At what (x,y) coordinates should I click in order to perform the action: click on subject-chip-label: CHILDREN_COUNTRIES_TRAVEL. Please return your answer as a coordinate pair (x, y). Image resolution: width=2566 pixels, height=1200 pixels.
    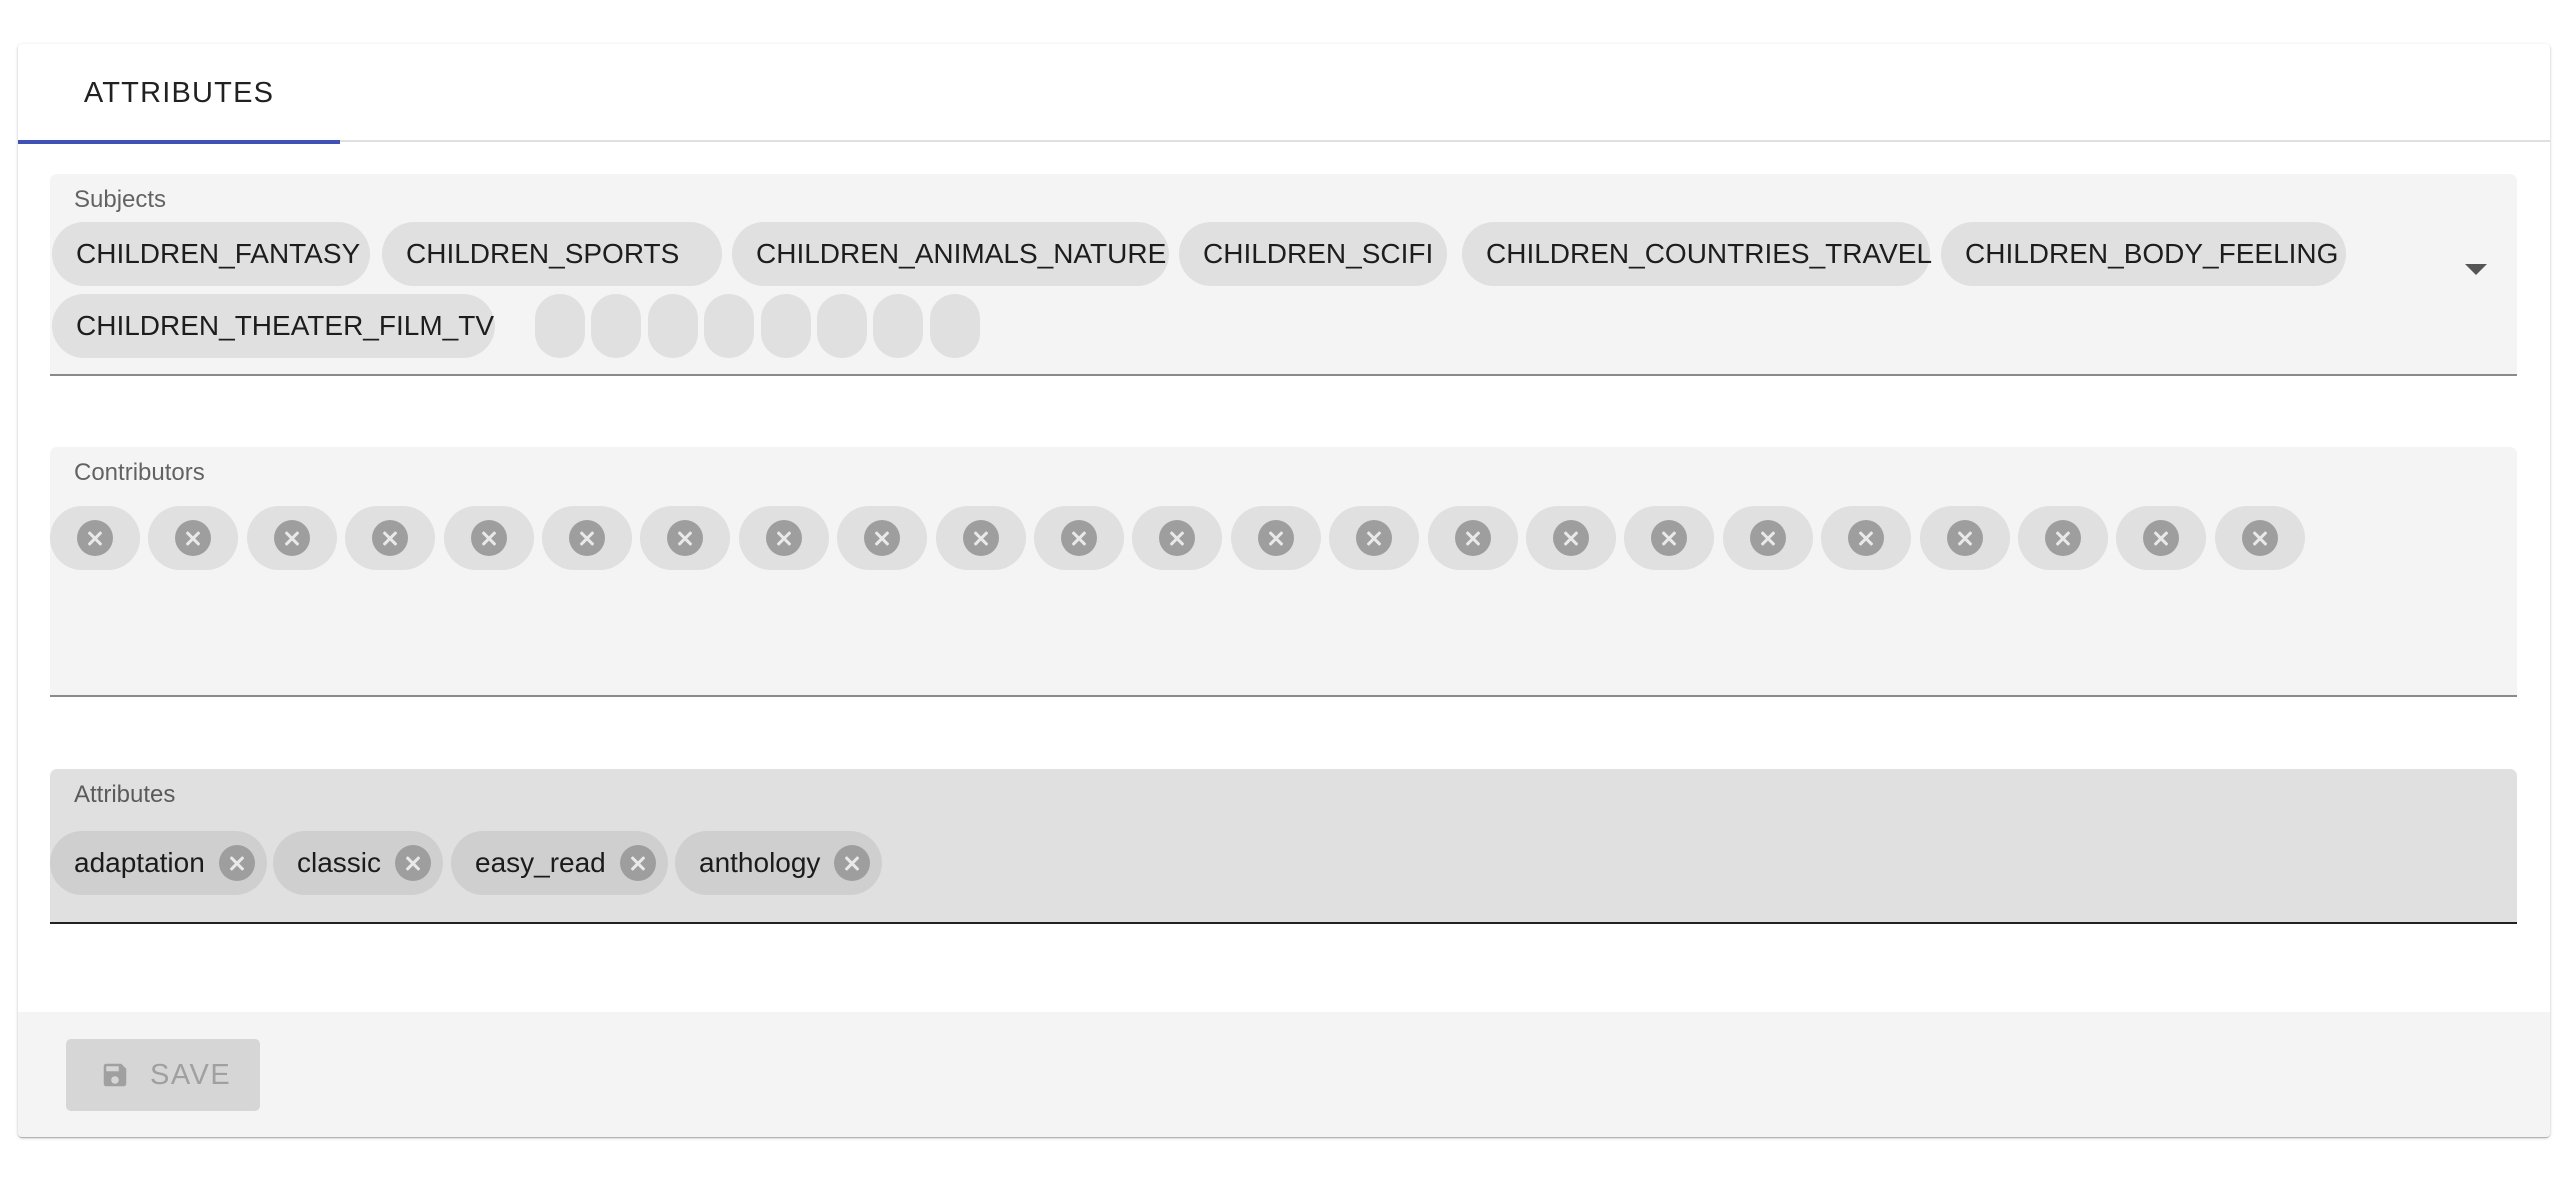
    Looking at the image, I should click on (1709, 253).